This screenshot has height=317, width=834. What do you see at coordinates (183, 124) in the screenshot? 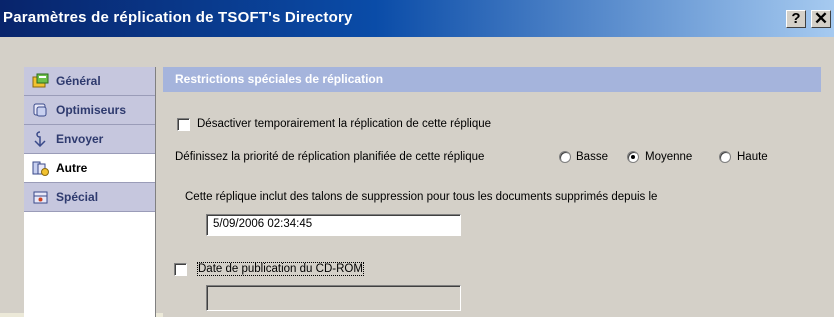
I see `disable-replication-checkbox` at bounding box center [183, 124].